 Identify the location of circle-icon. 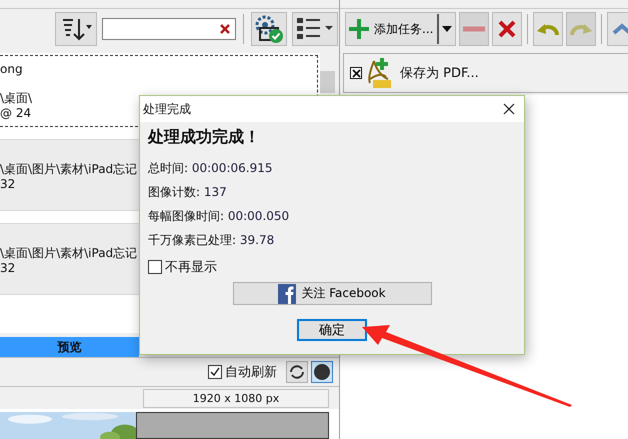
(322, 372).